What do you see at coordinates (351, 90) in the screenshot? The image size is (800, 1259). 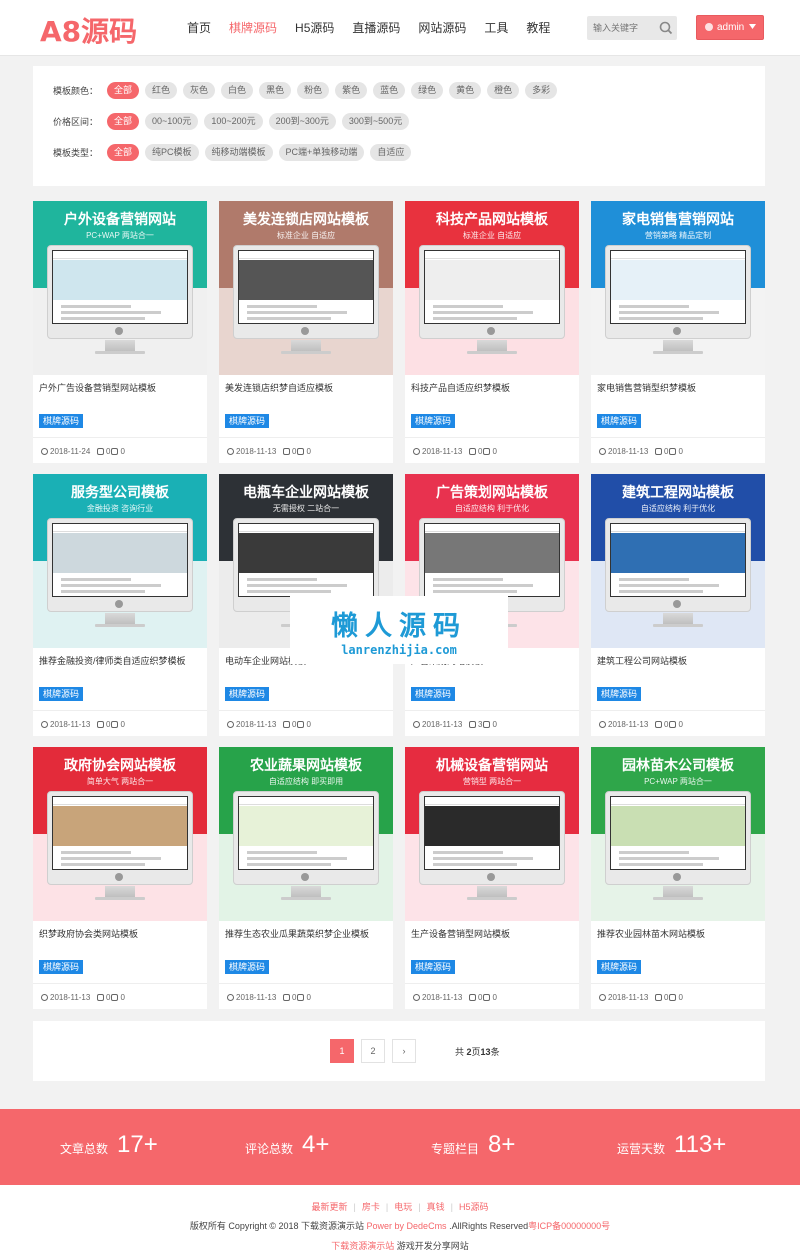 I see `filter-option: 紫色` at bounding box center [351, 90].